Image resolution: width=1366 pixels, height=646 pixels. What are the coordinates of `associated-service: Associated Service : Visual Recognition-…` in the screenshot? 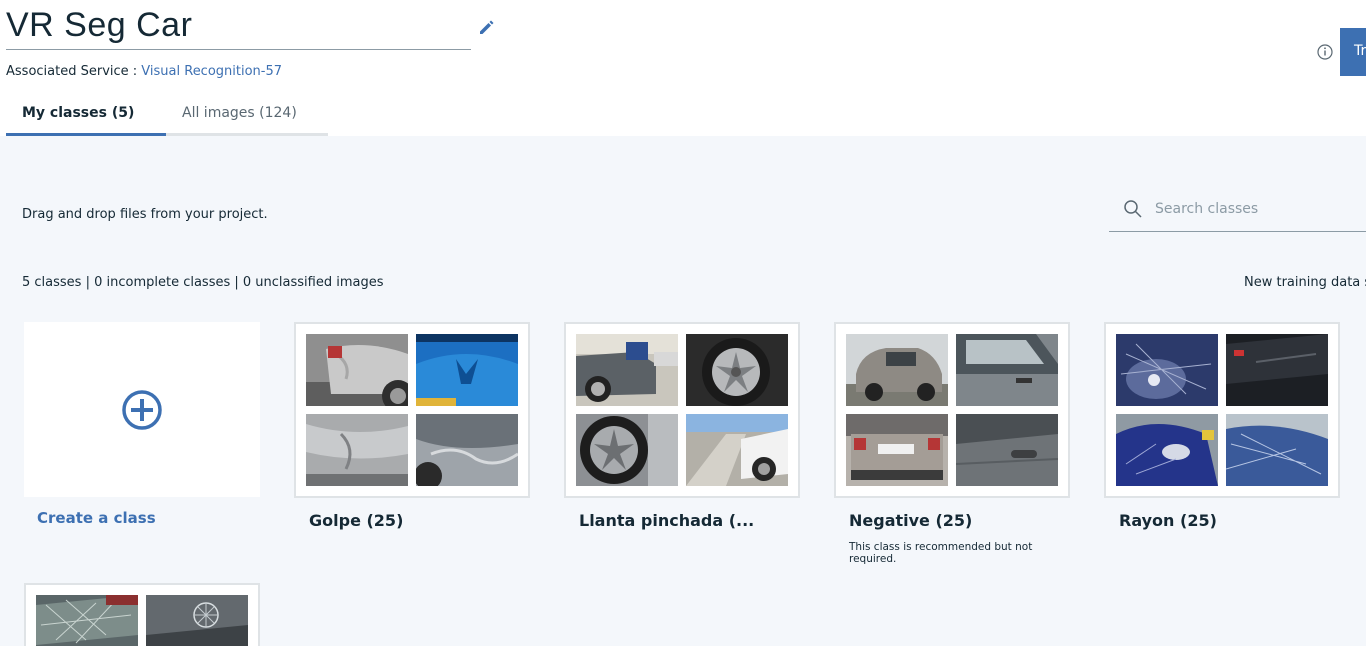 It's located at (144, 71).